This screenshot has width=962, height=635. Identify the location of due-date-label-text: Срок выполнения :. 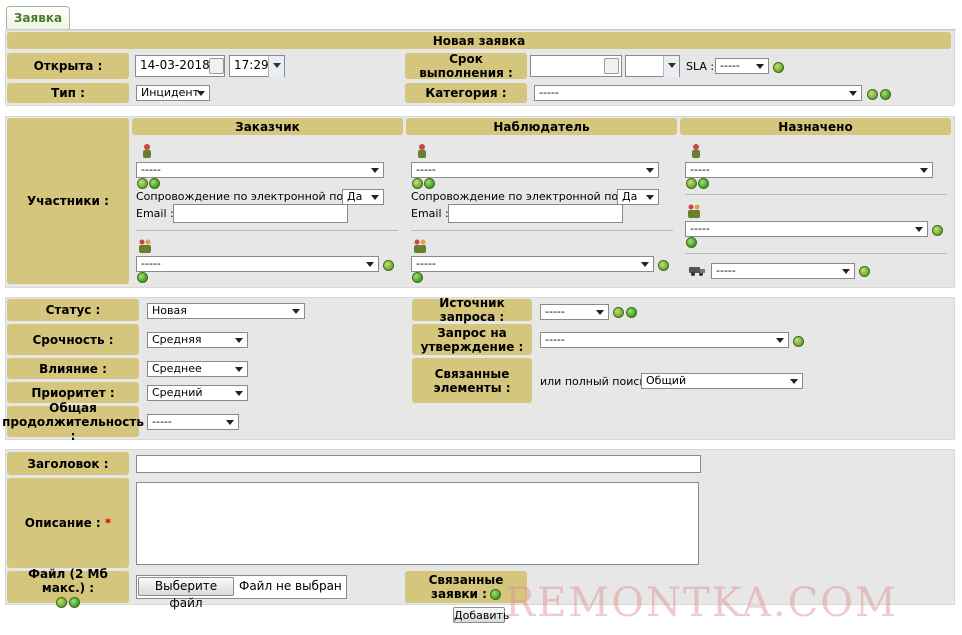
(466, 66).